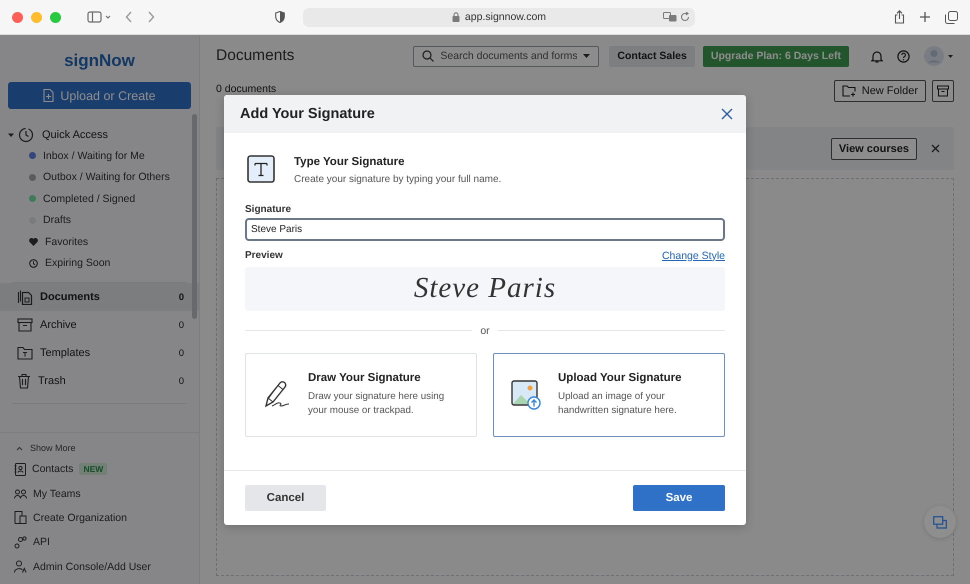 This screenshot has height=584, width=970. I want to click on signature-text: Steve Paris, so click(485, 288).